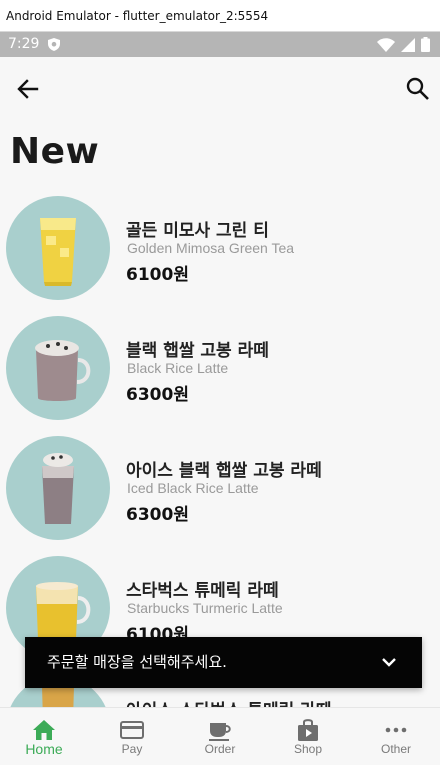 Image resolution: width=440 pixels, height=765 pixels. I want to click on battery-icon, so click(425, 44).